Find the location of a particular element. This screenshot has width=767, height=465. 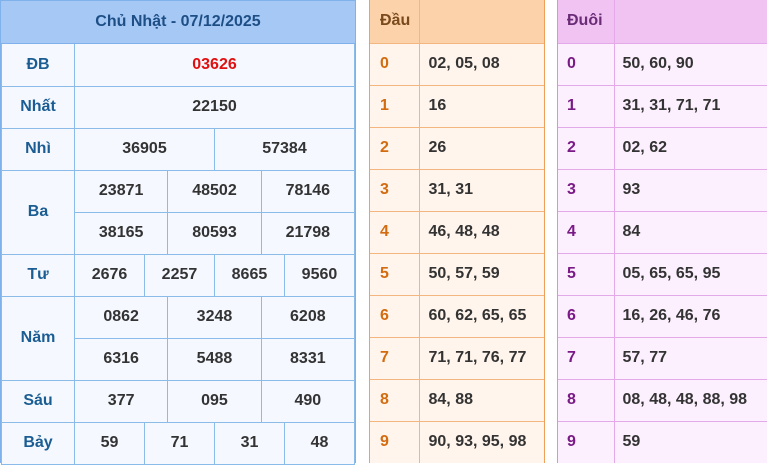

tail-title: Đuôi is located at coordinates (586, 21).